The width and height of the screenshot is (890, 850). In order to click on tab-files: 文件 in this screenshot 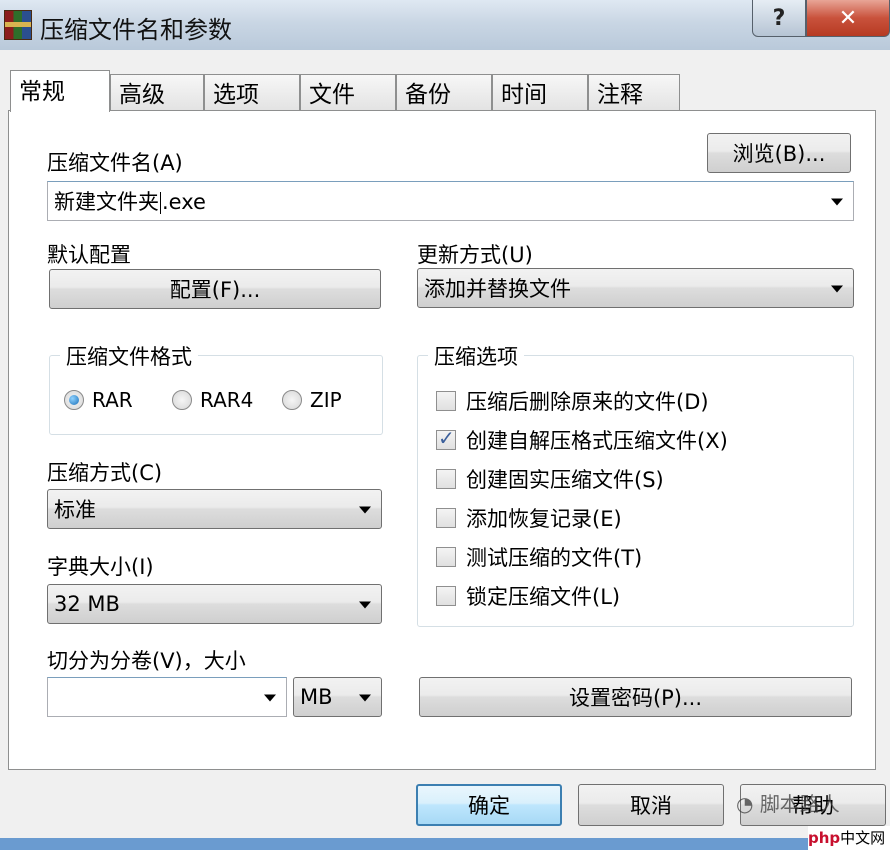, I will do `click(348, 92)`.